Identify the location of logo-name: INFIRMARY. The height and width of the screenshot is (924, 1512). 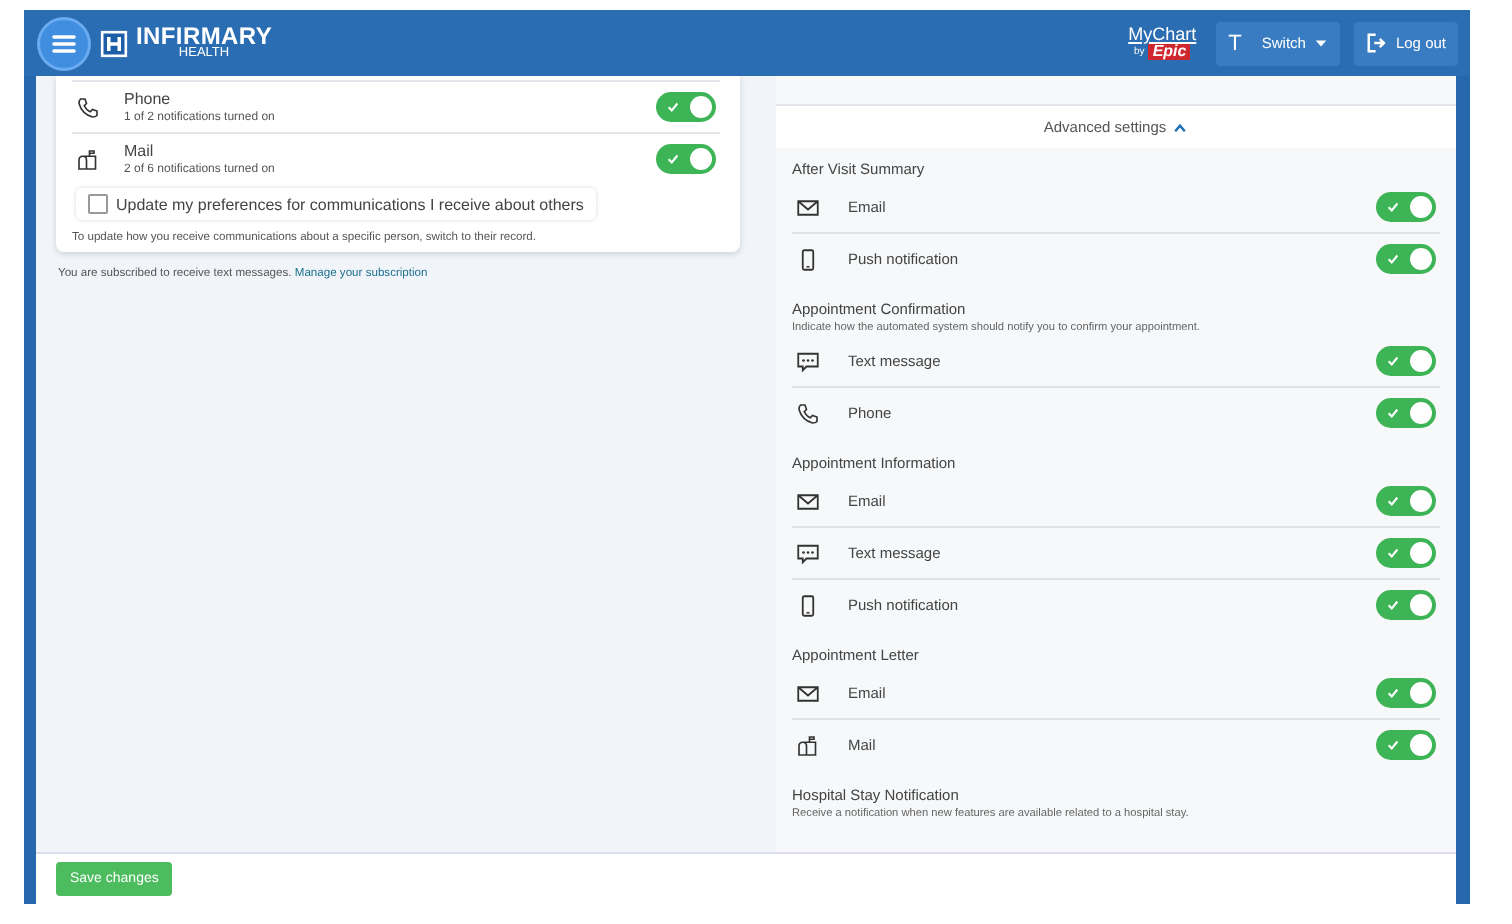
(204, 36).